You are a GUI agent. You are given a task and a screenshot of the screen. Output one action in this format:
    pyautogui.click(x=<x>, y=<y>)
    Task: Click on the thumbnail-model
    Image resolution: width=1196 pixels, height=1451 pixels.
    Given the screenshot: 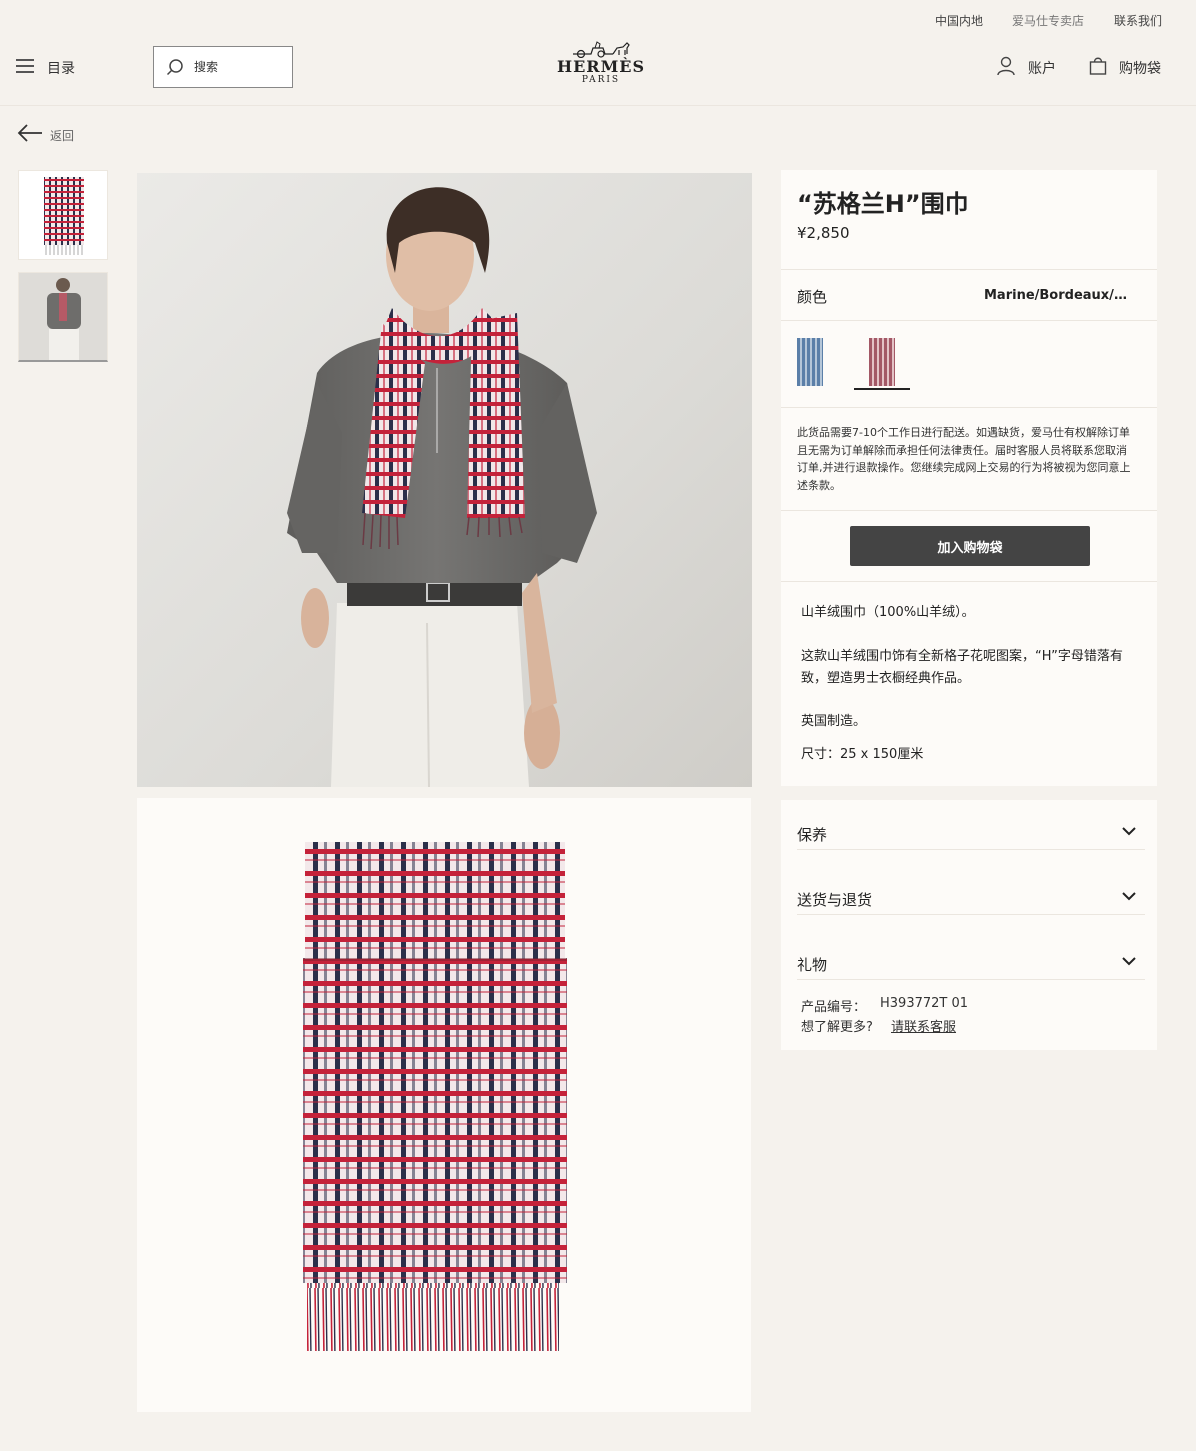 What is the action you would take?
    pyautogui.click(x=63, y=317)
    